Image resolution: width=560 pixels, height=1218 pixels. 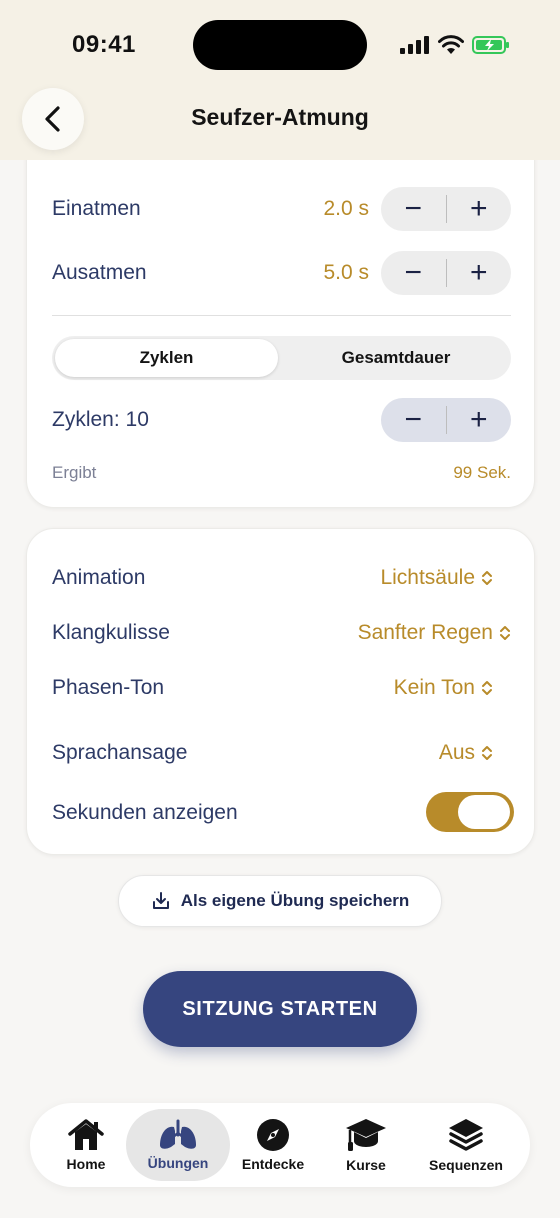 I want to click on house-icon, so click(x=86, y=1134).